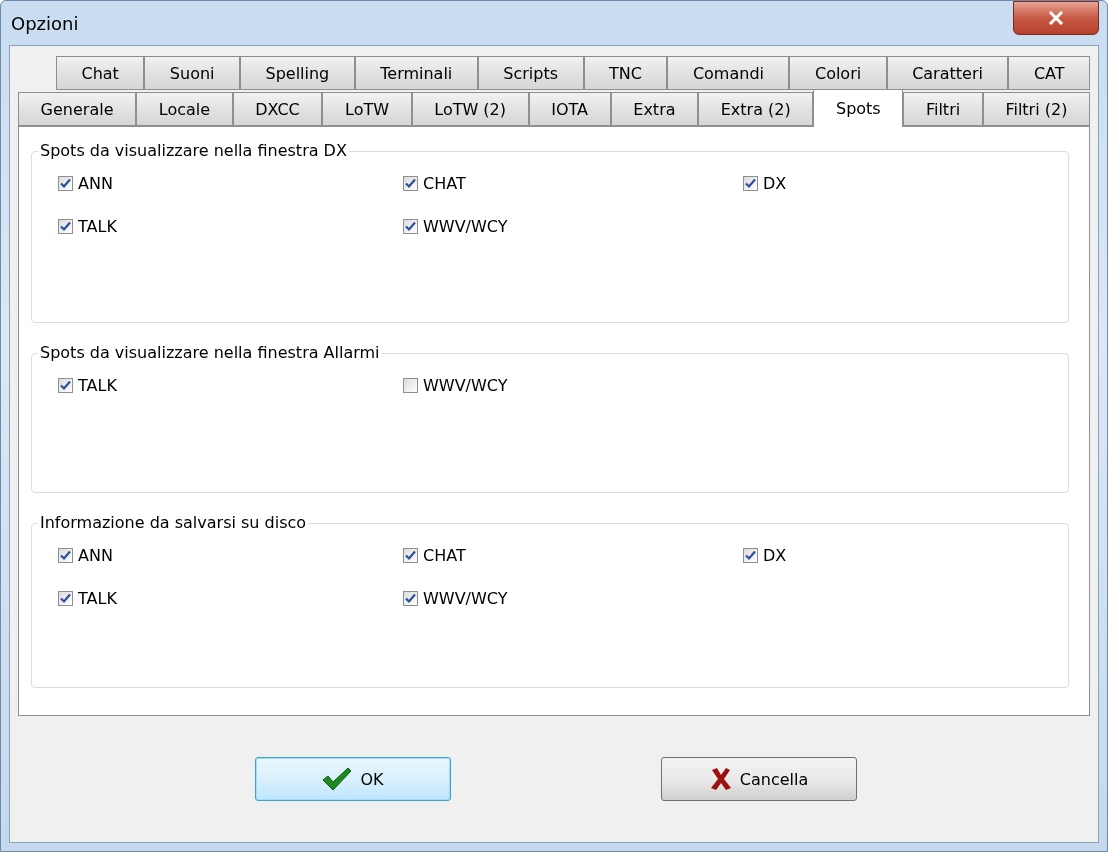 The image size is (1108, 852). Describe the element at coordinates (943, 109) in the screenshot. I see `tab: Filtri` at that location.